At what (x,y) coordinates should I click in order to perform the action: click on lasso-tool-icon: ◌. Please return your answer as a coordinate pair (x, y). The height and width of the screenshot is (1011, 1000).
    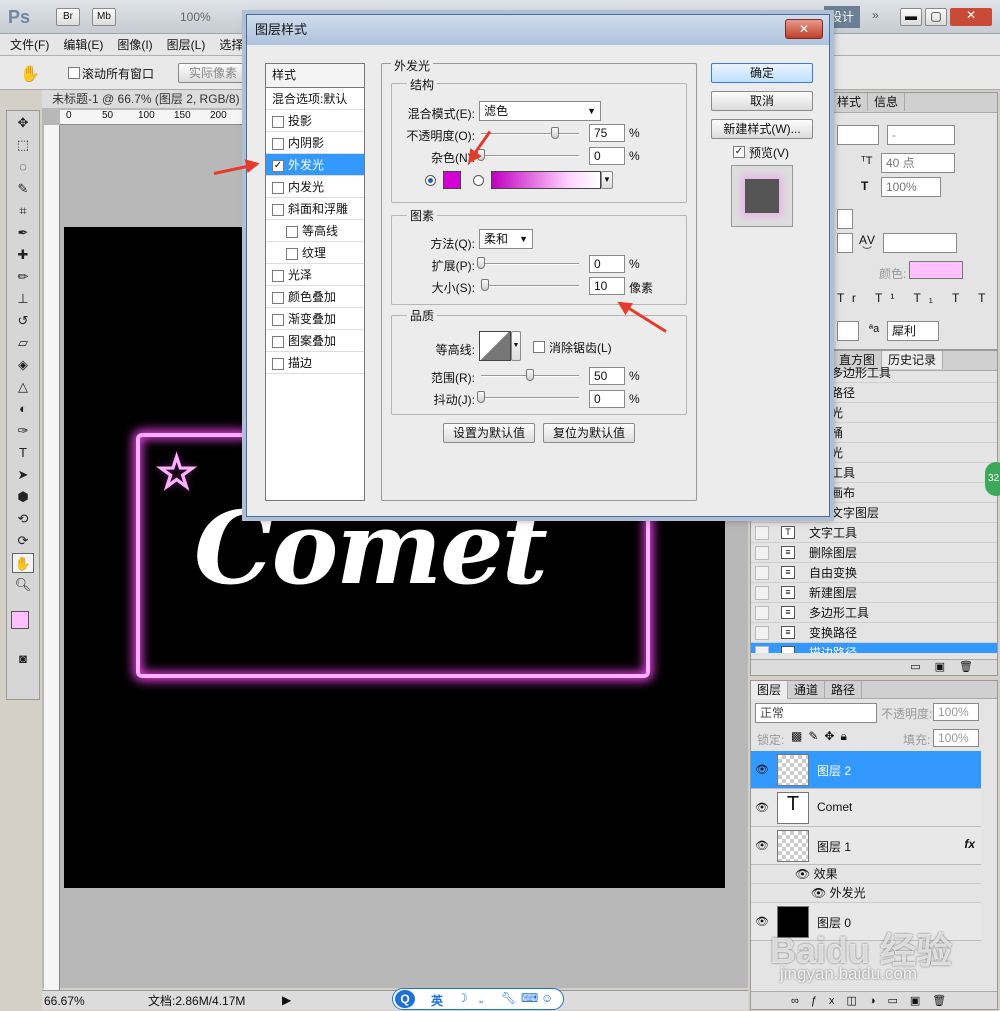
    Looking at the image, I should click on (23, 167).